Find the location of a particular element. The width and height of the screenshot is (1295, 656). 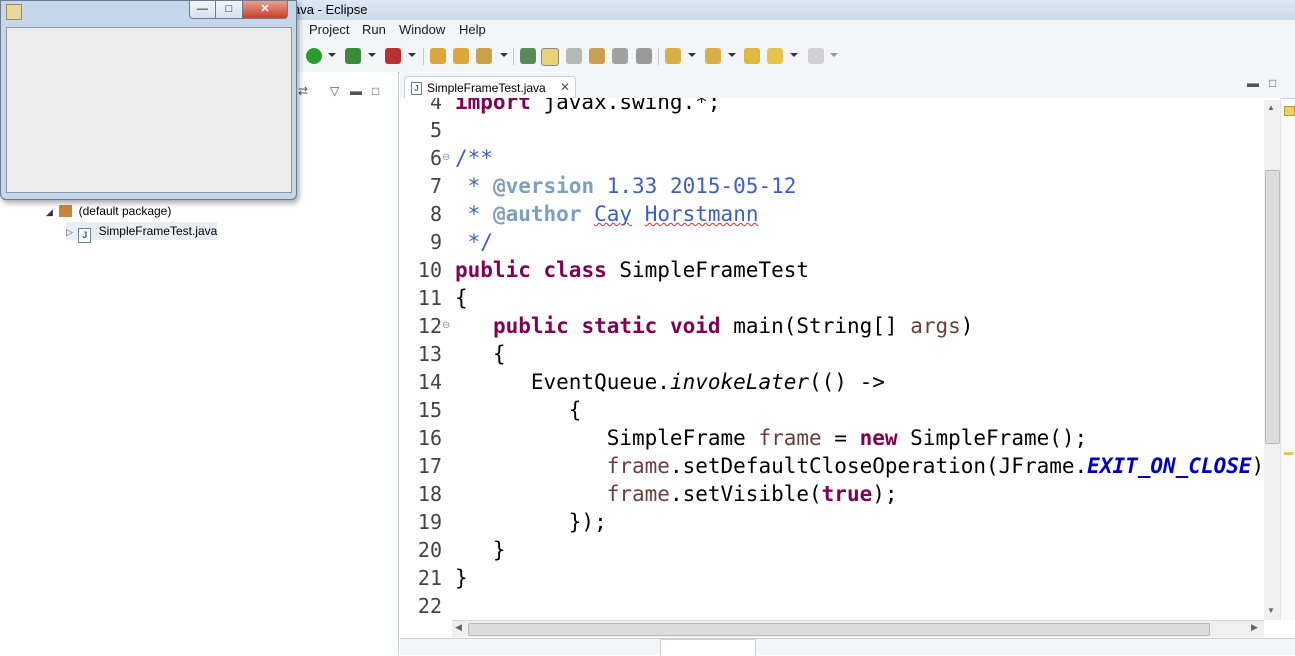

tree-row-file: ▷ J SimpleFrameTest.java is located at coordinates (142, 232).